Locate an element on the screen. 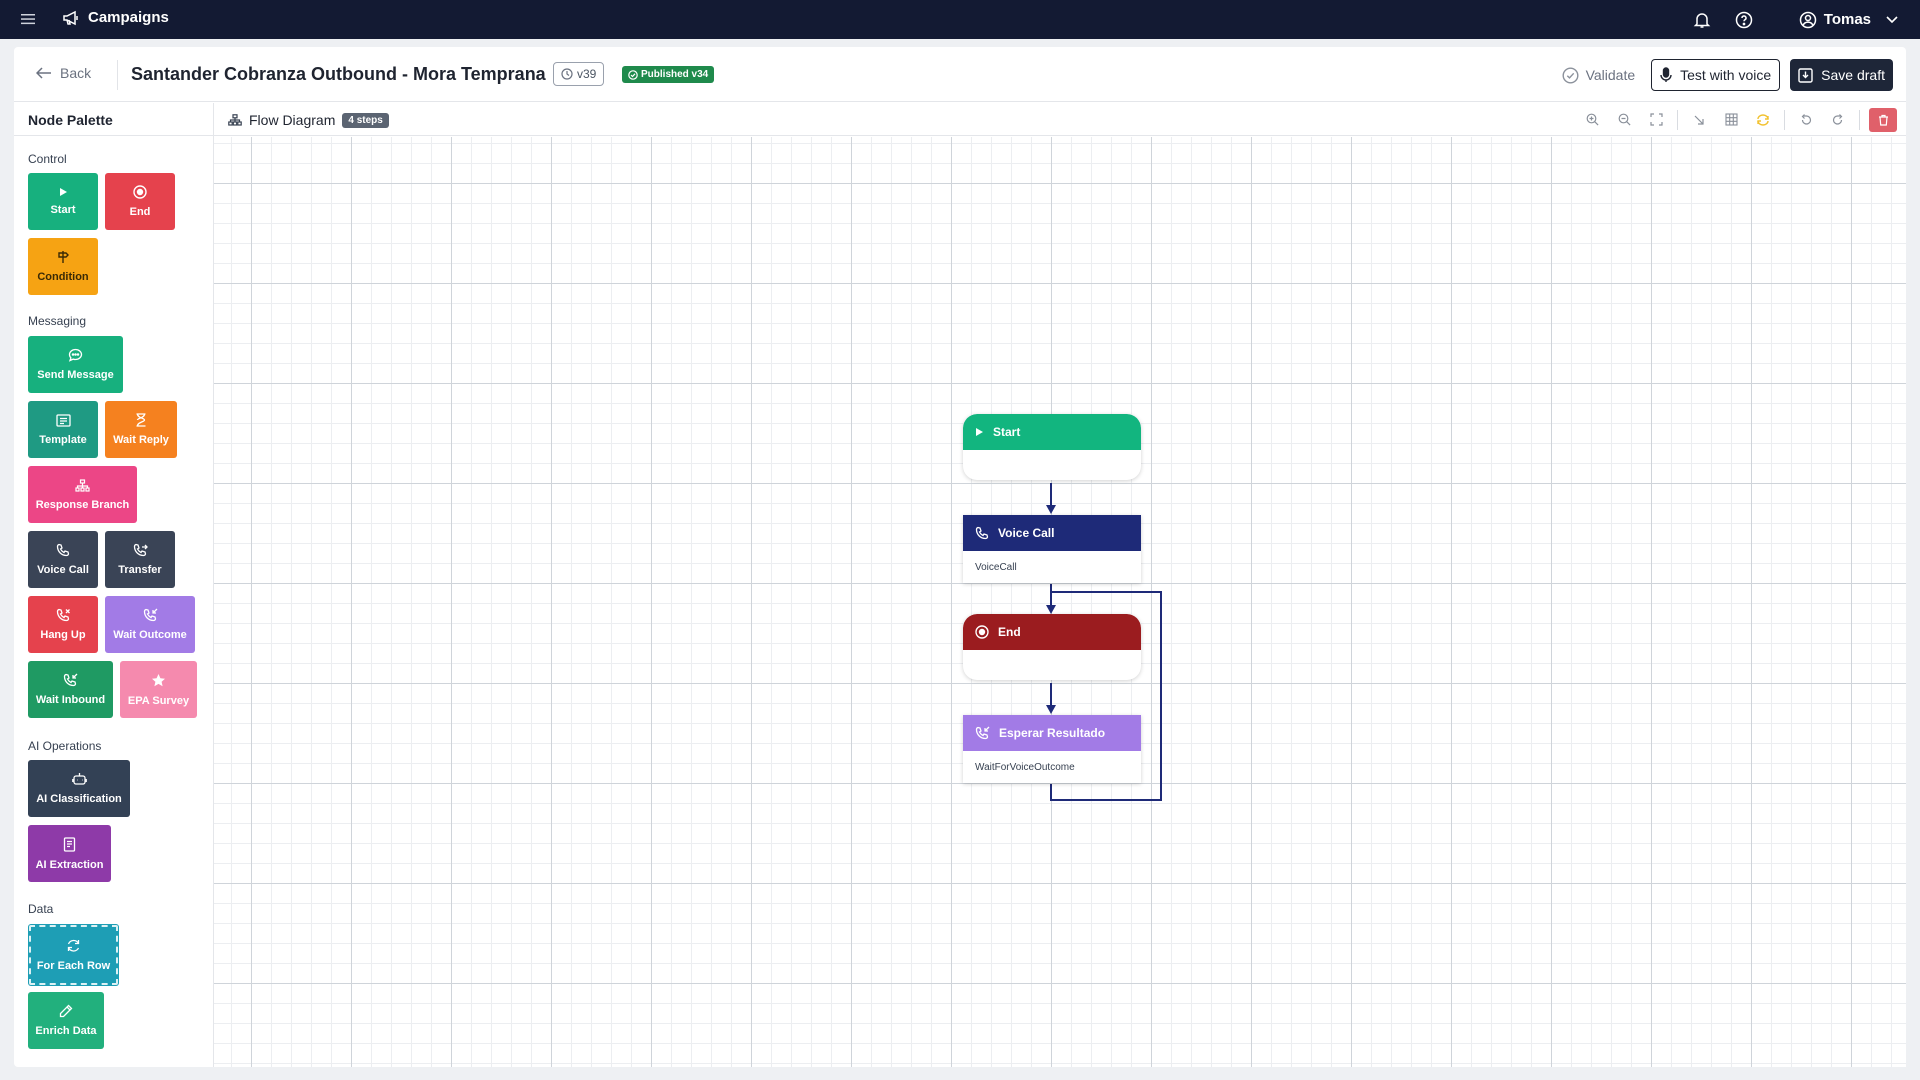  test-with-voice-button: Test with voice is located at coordinates (1716, 75).